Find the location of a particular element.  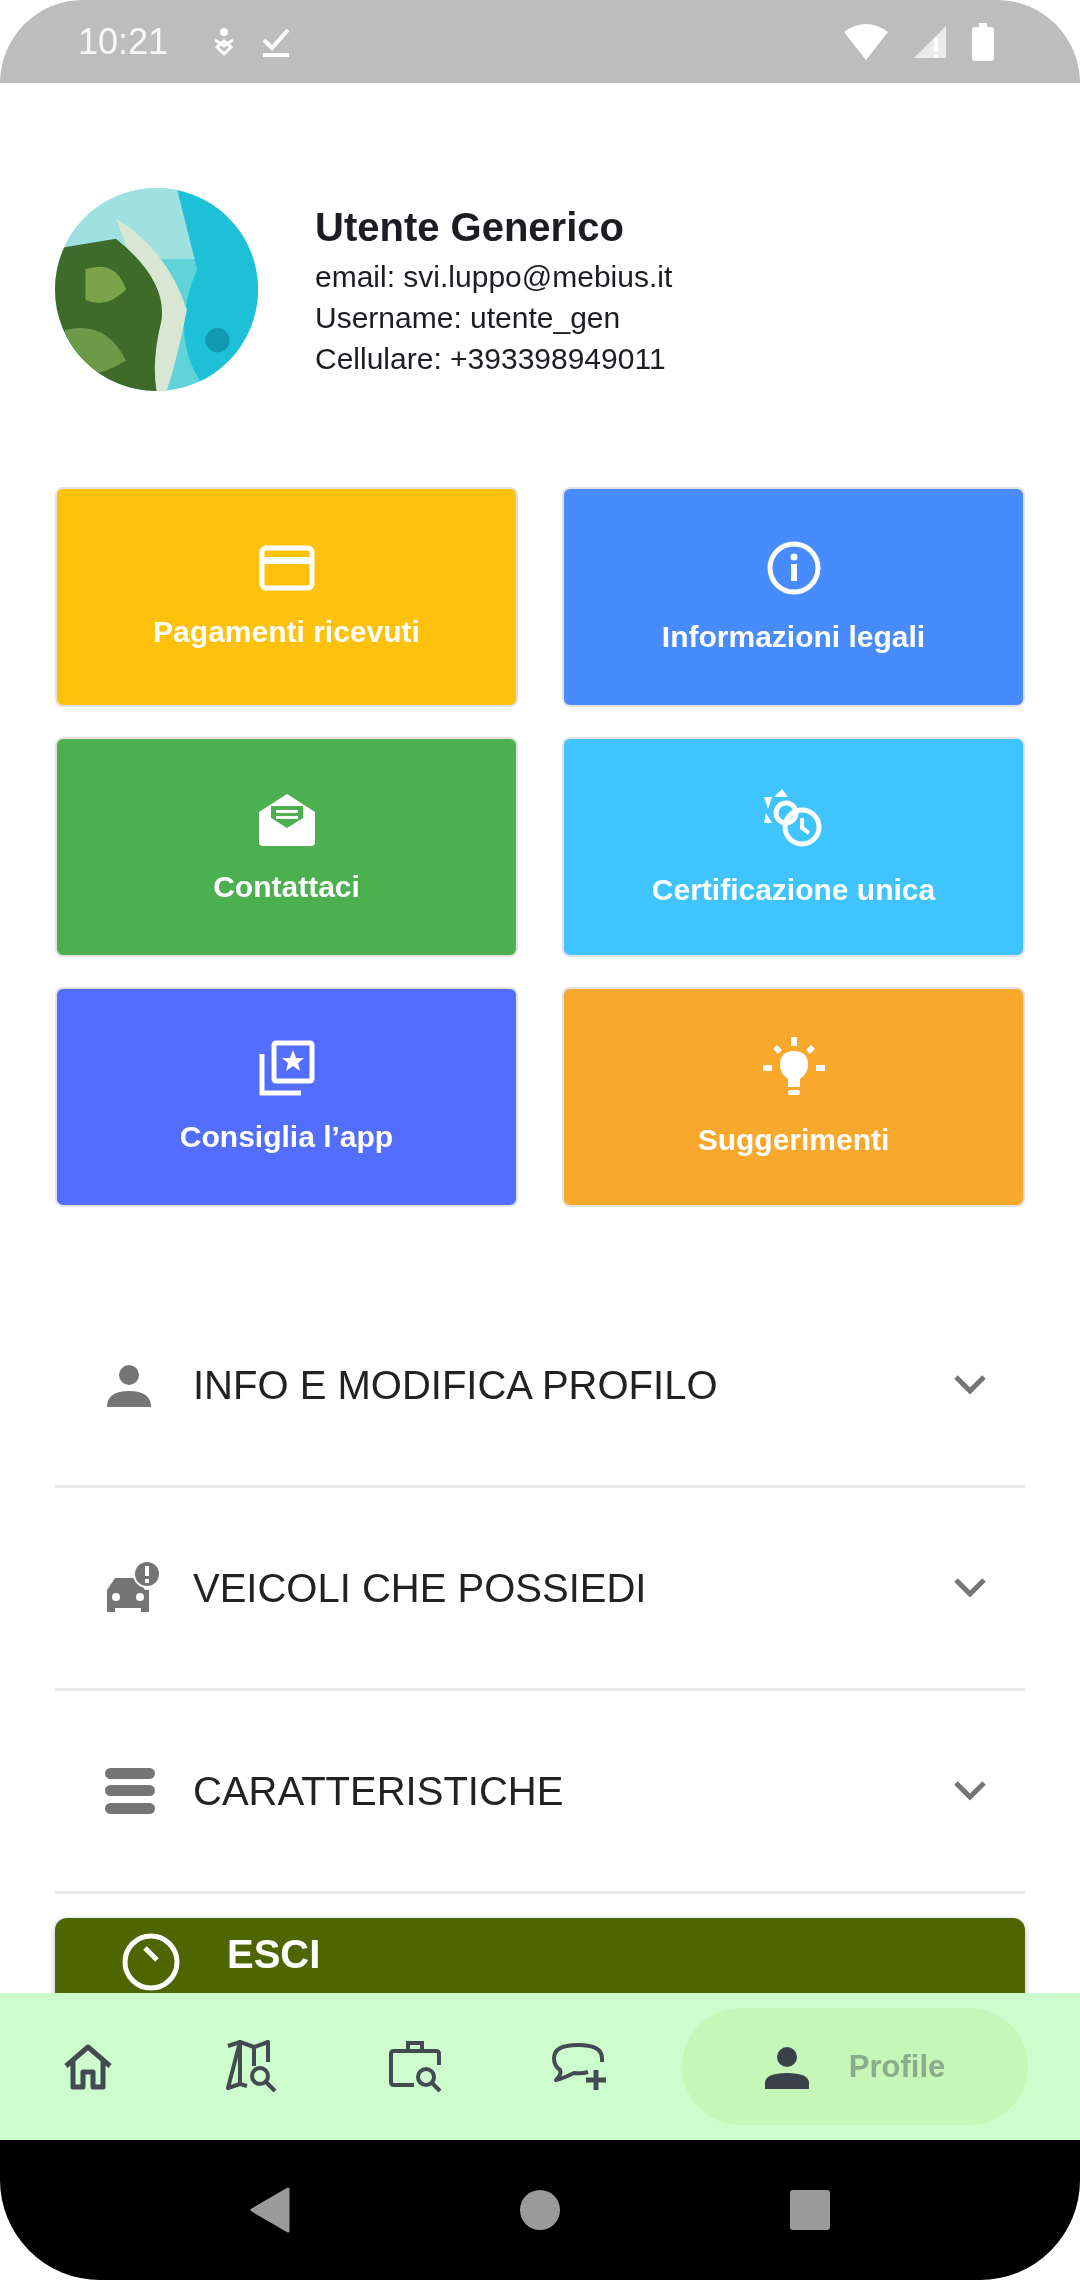

person-icon is located at coordinates (786, 2066).